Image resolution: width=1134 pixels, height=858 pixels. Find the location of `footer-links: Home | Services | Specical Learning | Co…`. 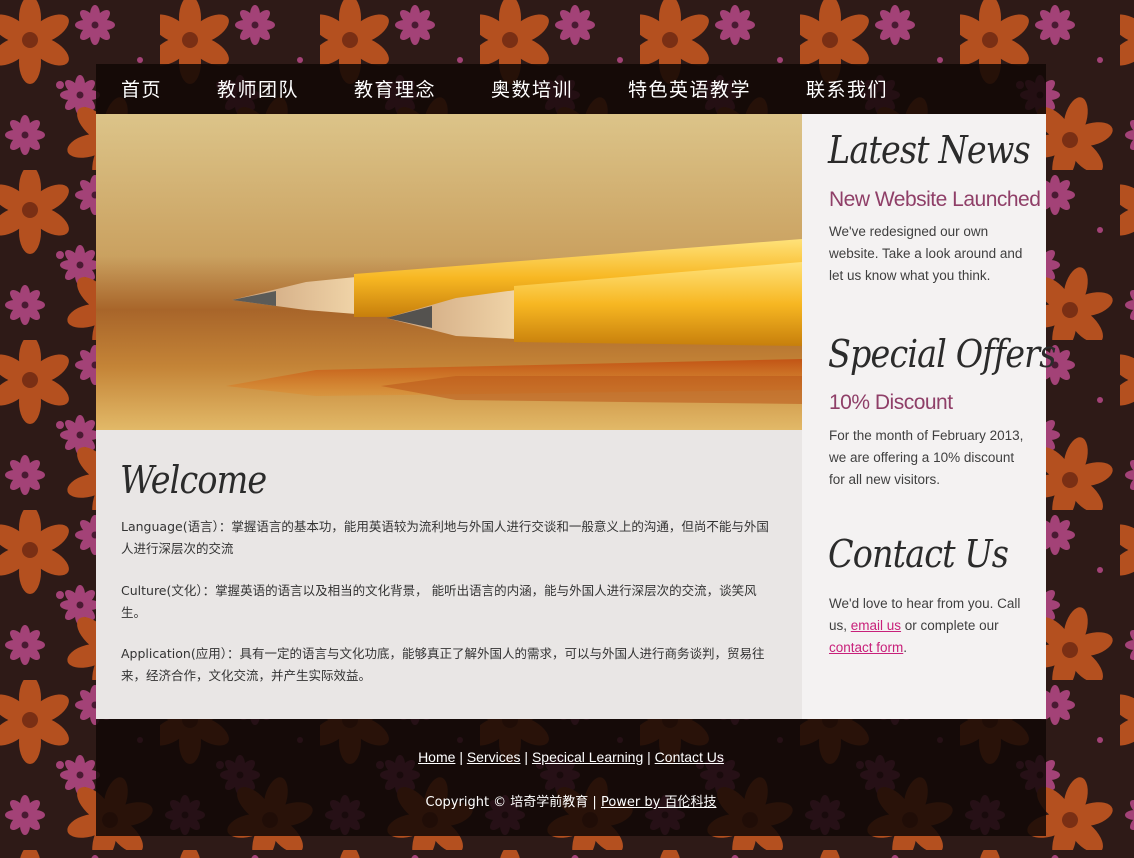

footer-links: Home | Services | Specical Learning | Co… is located at coordinates (571, 757).